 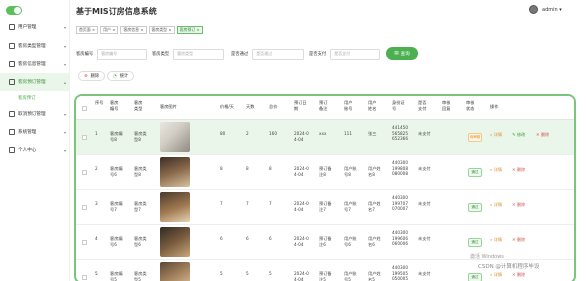 What do you see at coordinates (133, 30) in the screenshot?
I see `tab-room-info: 客房信息 ×` at bounding box center [133, 30].